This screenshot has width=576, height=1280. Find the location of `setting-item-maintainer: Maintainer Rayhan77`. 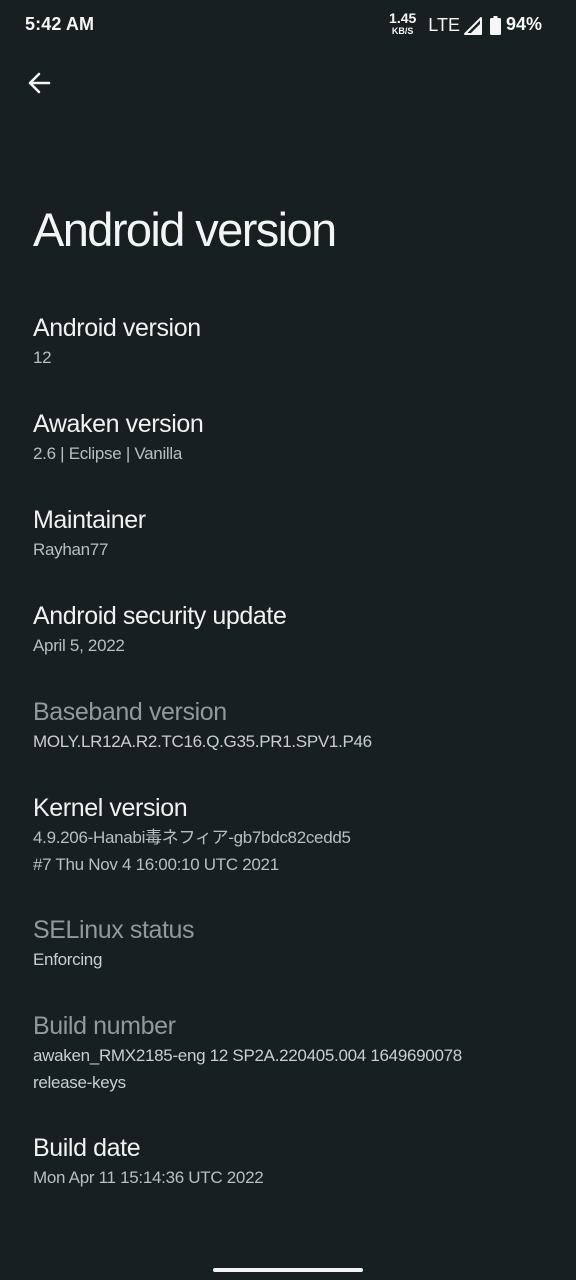

setting-item-maintainer: Maintainer Rayhan77 is located at coordinates (293, 533).